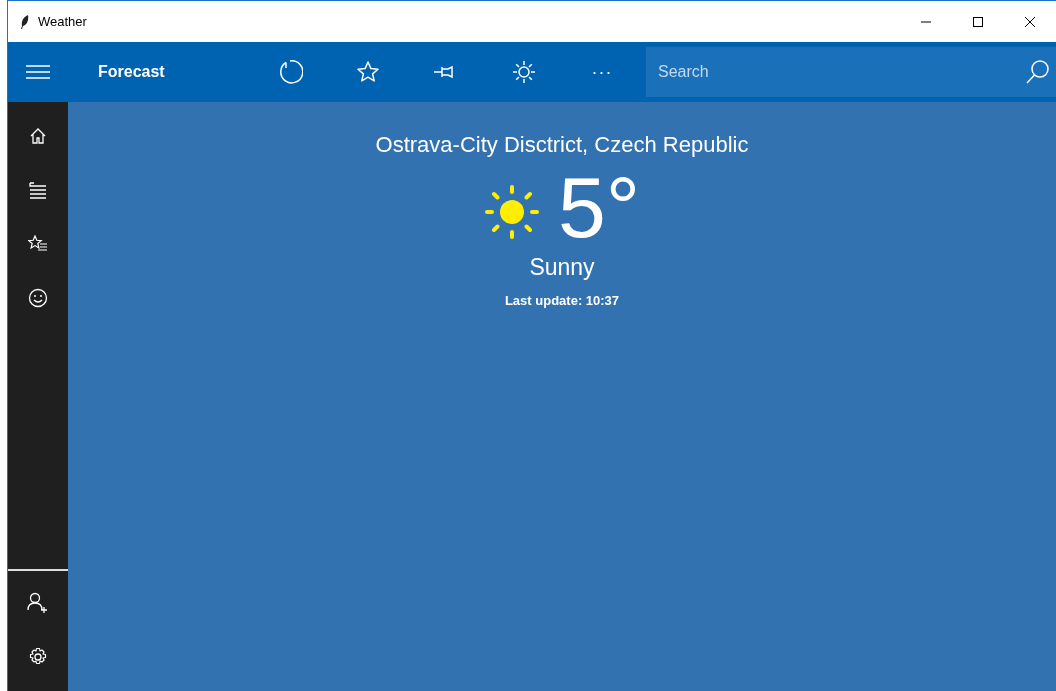  What do you see at coordinates (38, 603) in the screenshot?
I see `add-person-icon` at bounding box center [38, 603].